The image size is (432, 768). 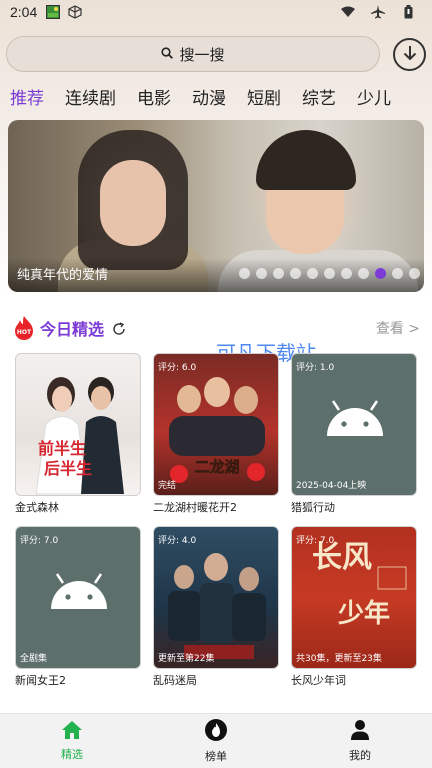 I want to click on status-time: 2:04, so click(x=24, y=12).